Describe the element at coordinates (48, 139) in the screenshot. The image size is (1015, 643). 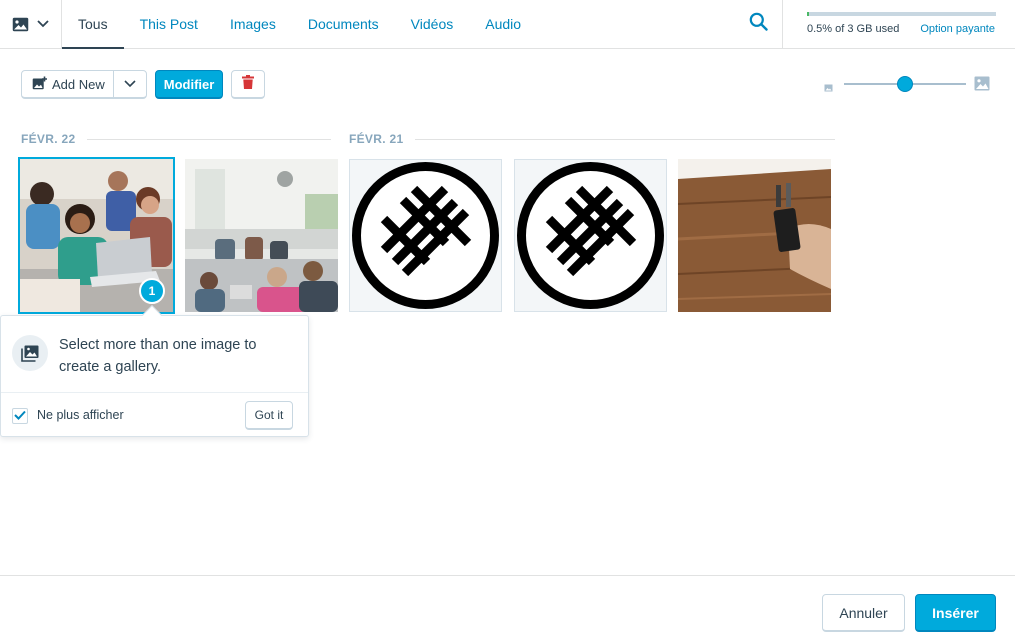
I see `date-group-label: FÉVR. 22` at that location.